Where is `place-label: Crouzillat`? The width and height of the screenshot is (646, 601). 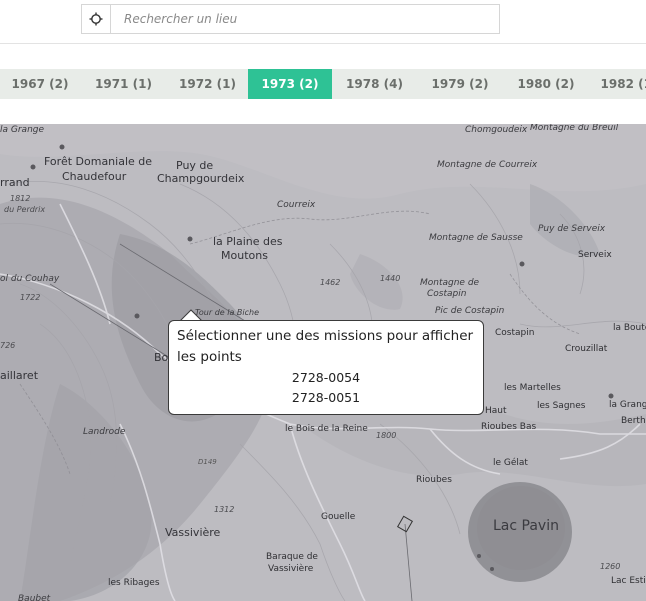
place-label: Crouzillat is located at coordinates (586, 349).